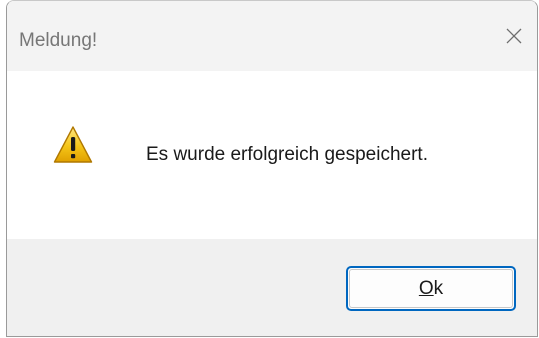 The width and height of the screenshot is (539, 338). I want to click on warning-icon, so click(73, 144).